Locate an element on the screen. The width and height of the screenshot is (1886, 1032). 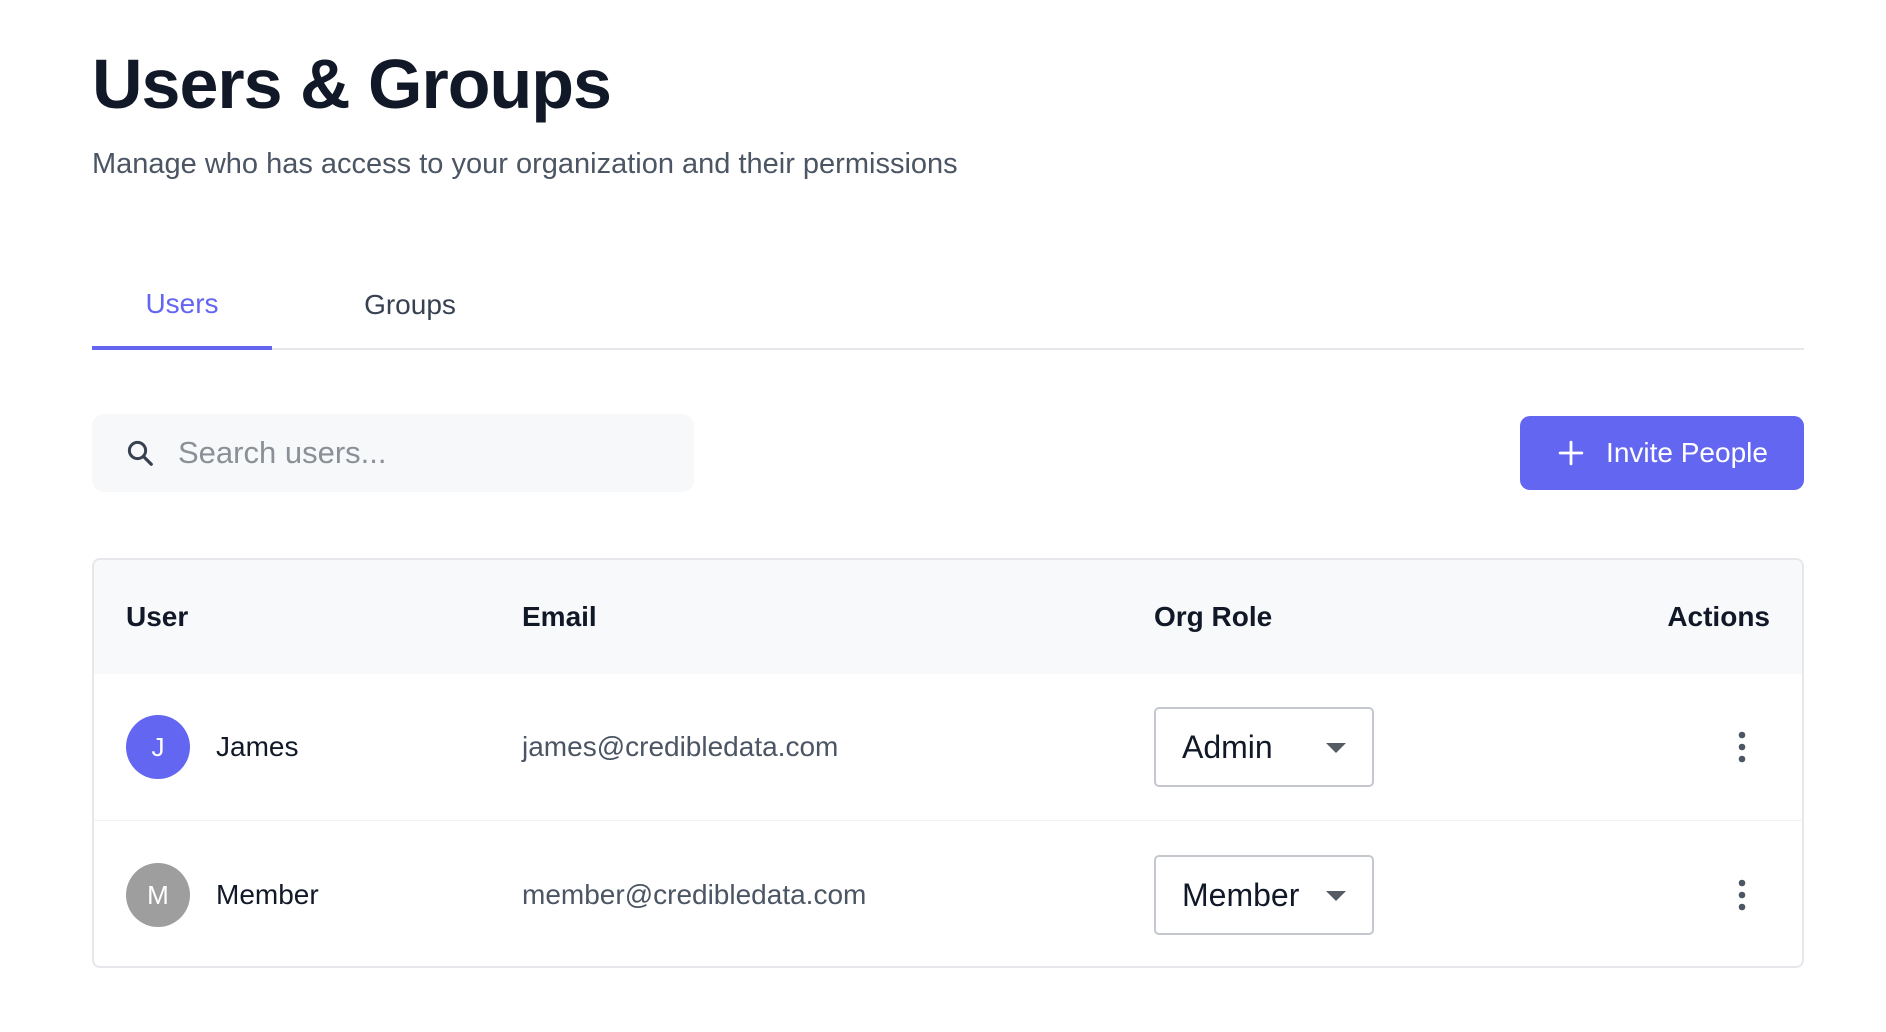
table-row: M Member member@credibledata.com Member is located at coordinates (948, 894).